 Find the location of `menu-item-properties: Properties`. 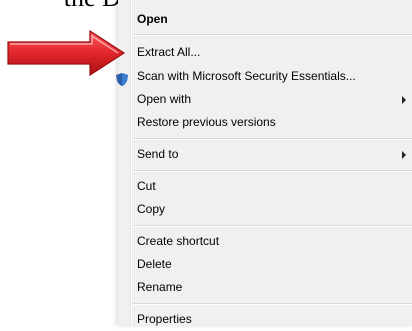

menu-item-properties: Properties is located at coordinates (264, 320).